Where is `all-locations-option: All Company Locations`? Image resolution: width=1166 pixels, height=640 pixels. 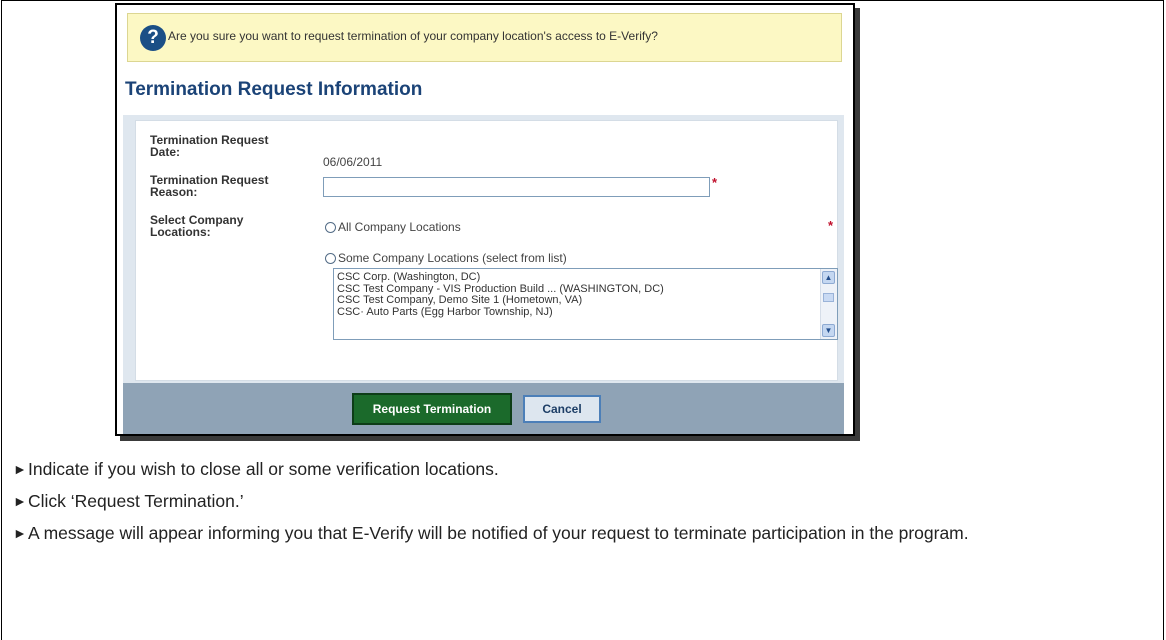
all-locations-option: All Company Locations is located at coordinates (393, 227).